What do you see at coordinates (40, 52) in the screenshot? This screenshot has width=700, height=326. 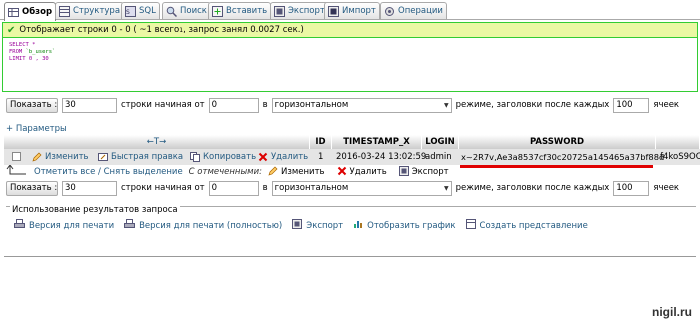 I see `sql-table-name: `b_users`` at bounding box center [40, 52].